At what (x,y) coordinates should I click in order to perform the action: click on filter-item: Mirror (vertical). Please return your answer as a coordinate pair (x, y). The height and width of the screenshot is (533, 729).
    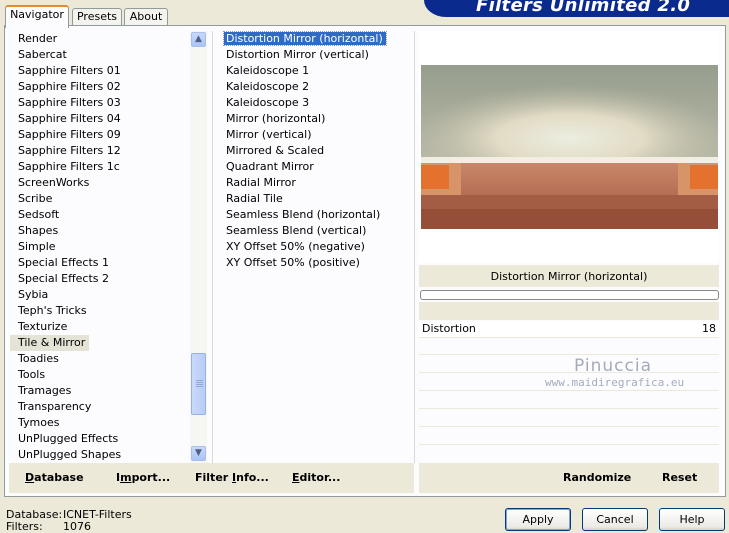
    Looking at the image, I should click on (315, 135).